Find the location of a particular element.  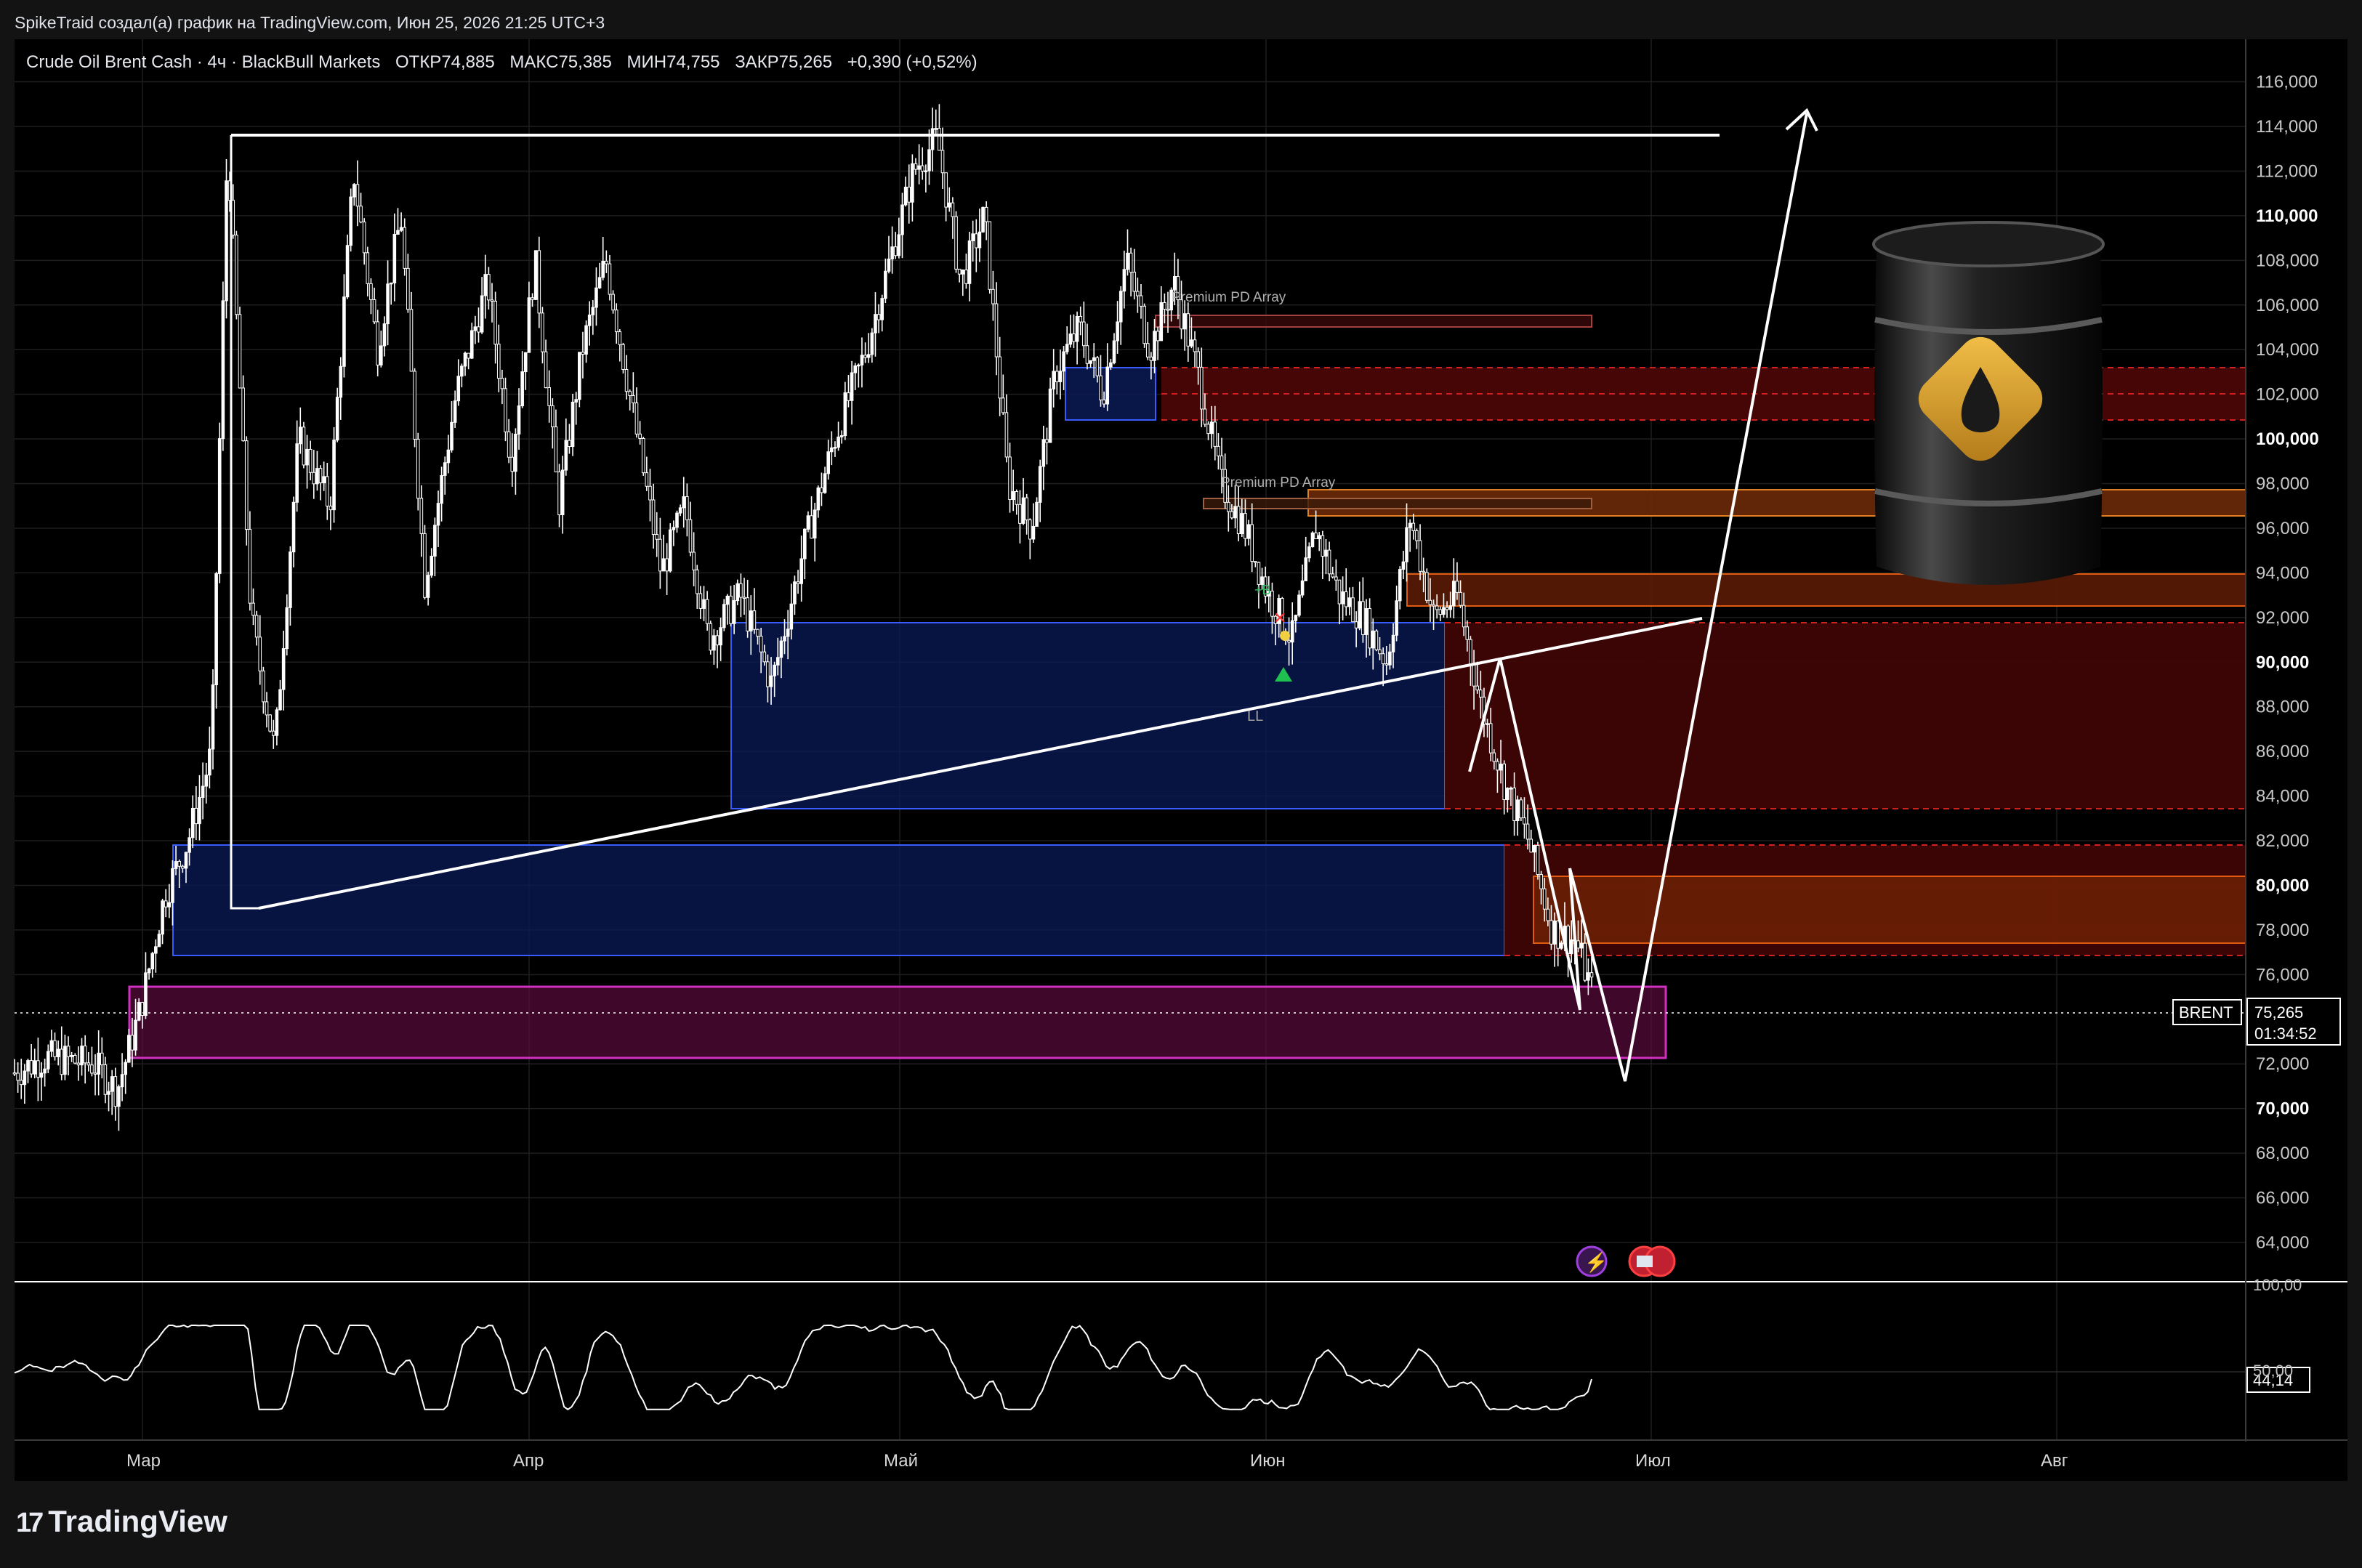

time-axis: Мар Апр Май Июн Июл Авг is located at coordinates (1097, 1461).